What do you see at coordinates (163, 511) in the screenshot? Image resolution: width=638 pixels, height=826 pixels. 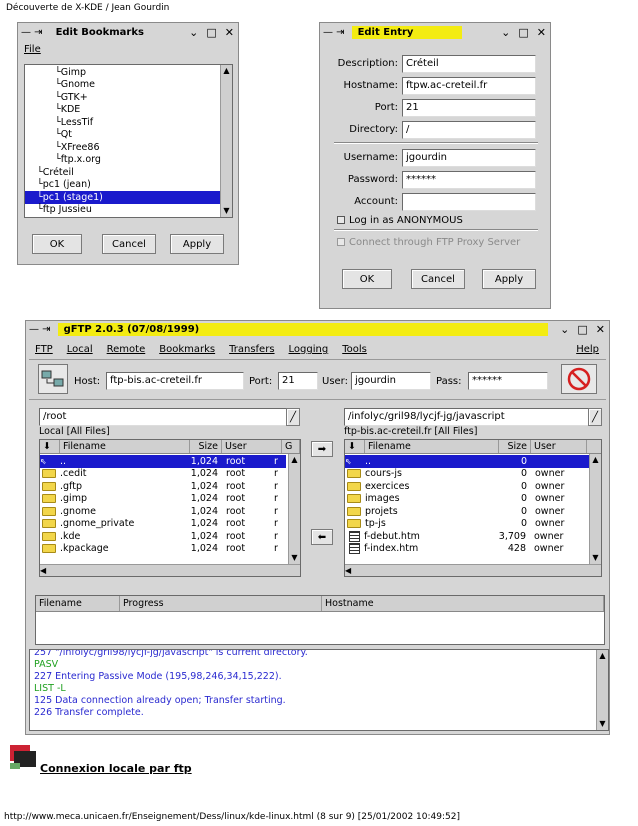 I see `file-row: .gnome 1,024 root r` at bounding box center [163, 511].